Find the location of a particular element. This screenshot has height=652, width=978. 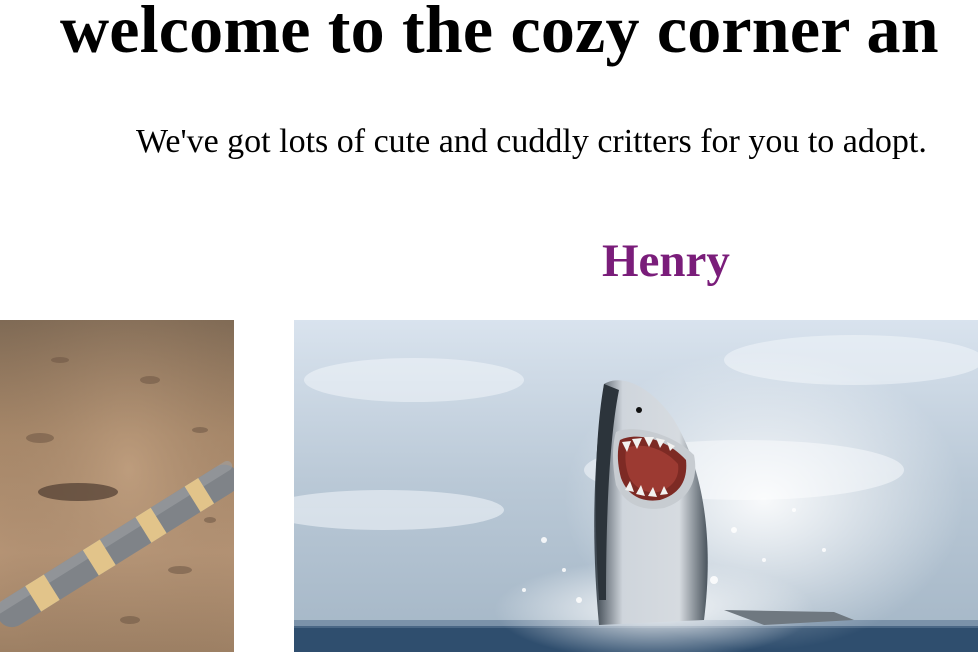

snake-photo is located at coordinates (117, 486).